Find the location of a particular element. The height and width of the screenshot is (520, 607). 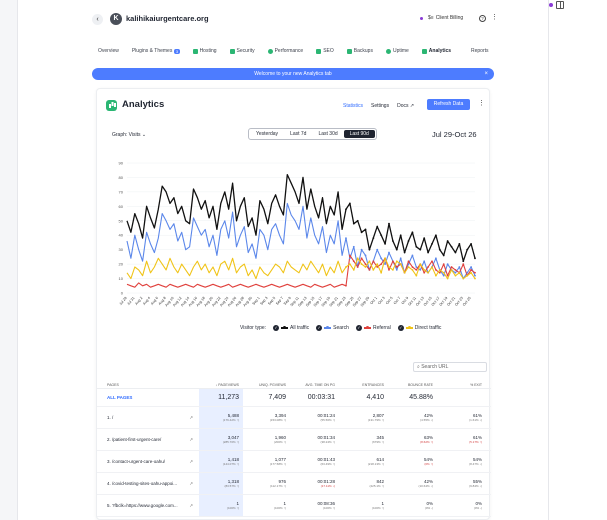

y-tick-label: 20 is located at coordinates (121, 264).